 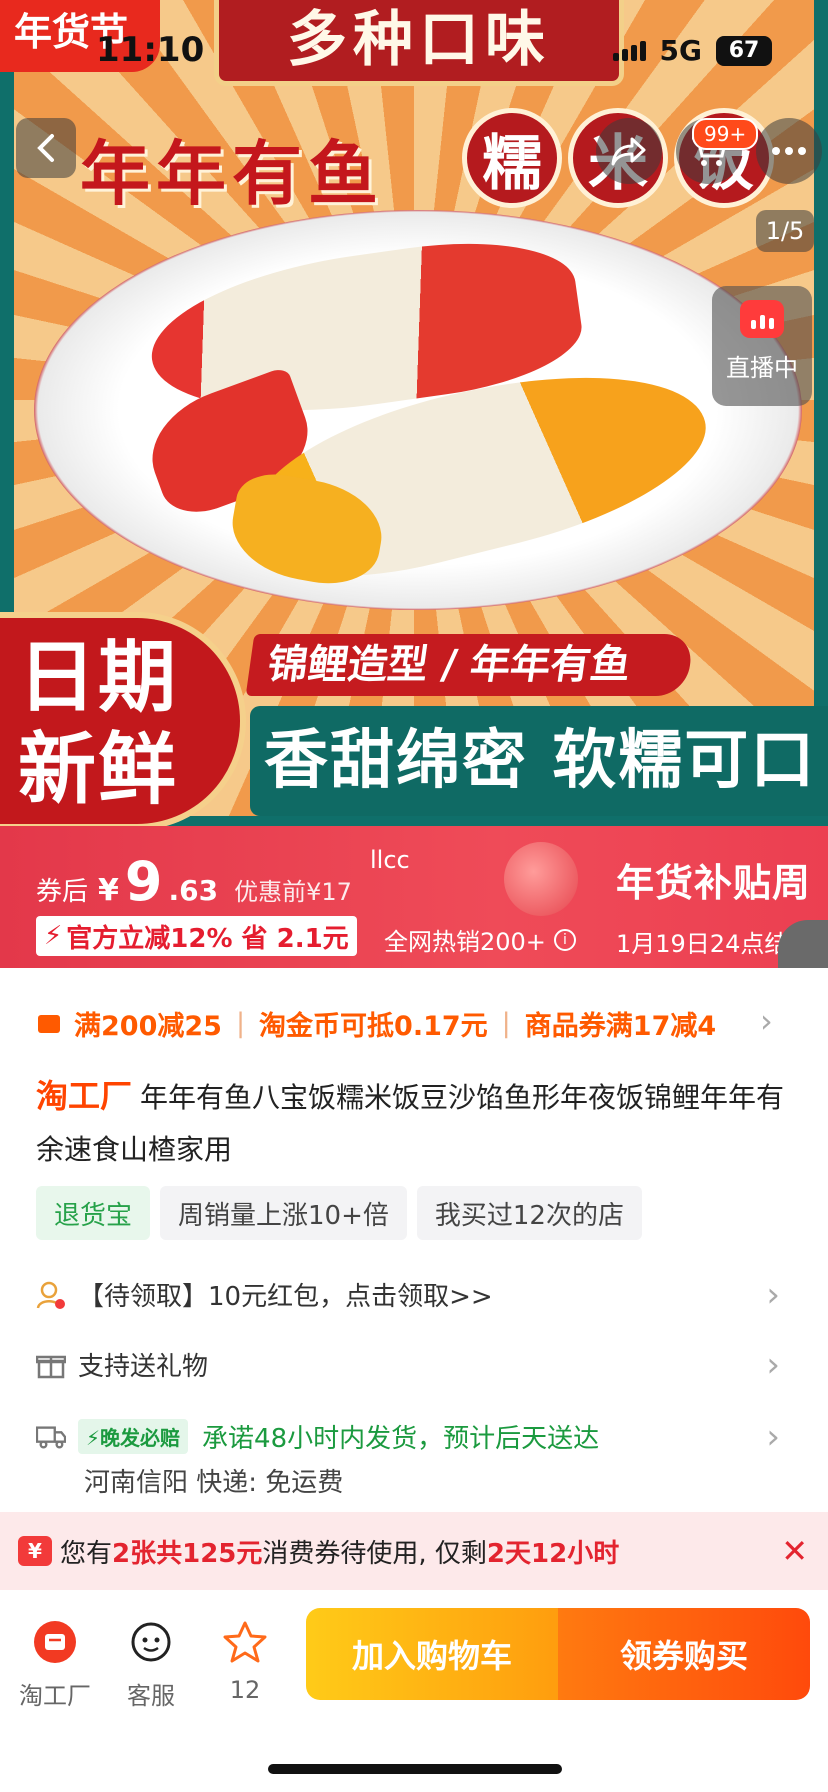 What do you see at coordinates (148, 1026) in the screenshot?
I see `promo-item: 满200减25` at bounding box center [148, 1026].